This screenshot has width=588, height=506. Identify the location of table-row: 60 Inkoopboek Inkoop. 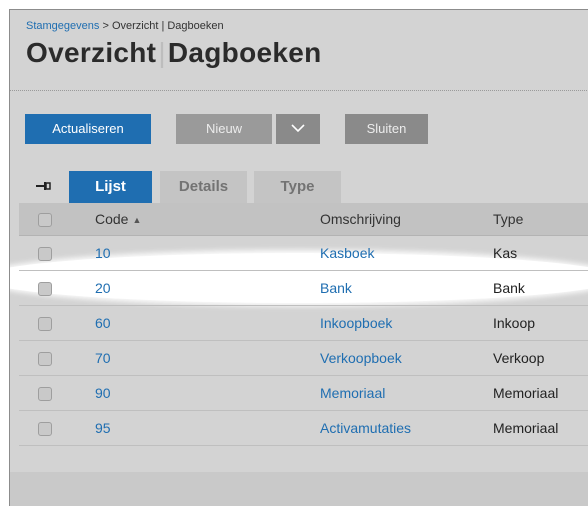
(303, 323).